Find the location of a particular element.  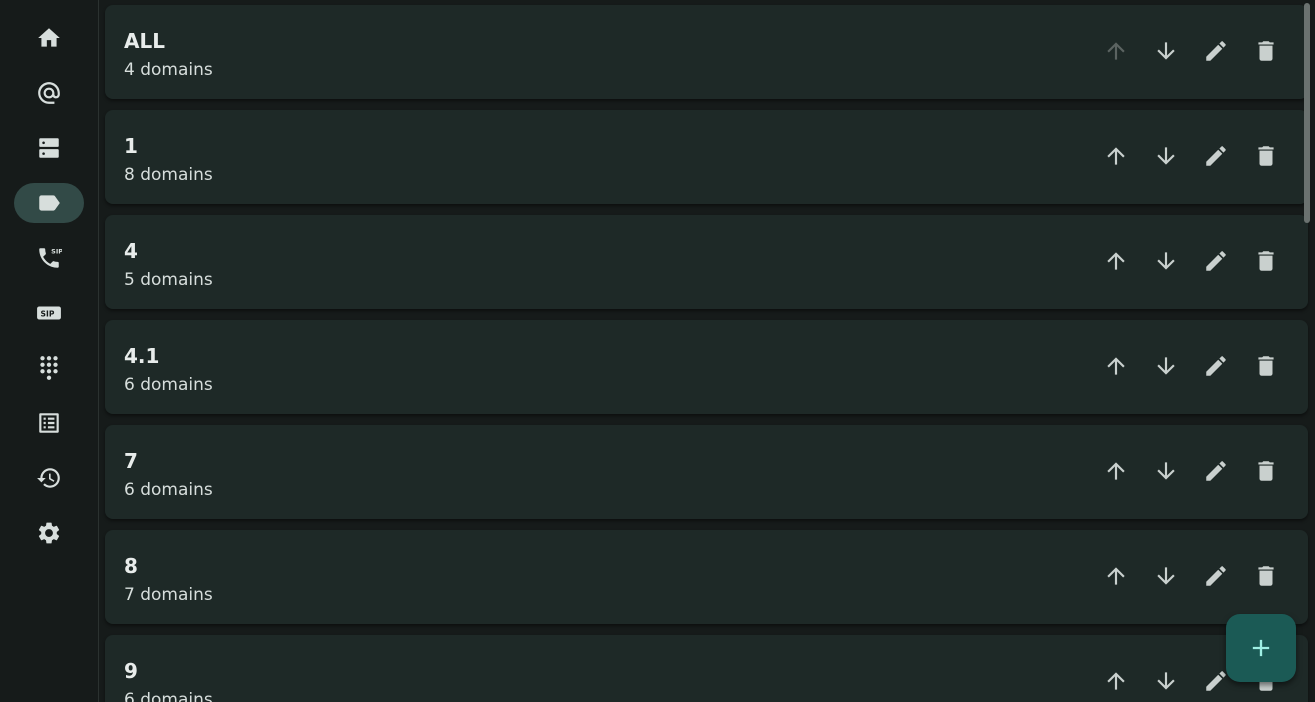

group-card: 7 6 domains is located at coordinates (706, 472).